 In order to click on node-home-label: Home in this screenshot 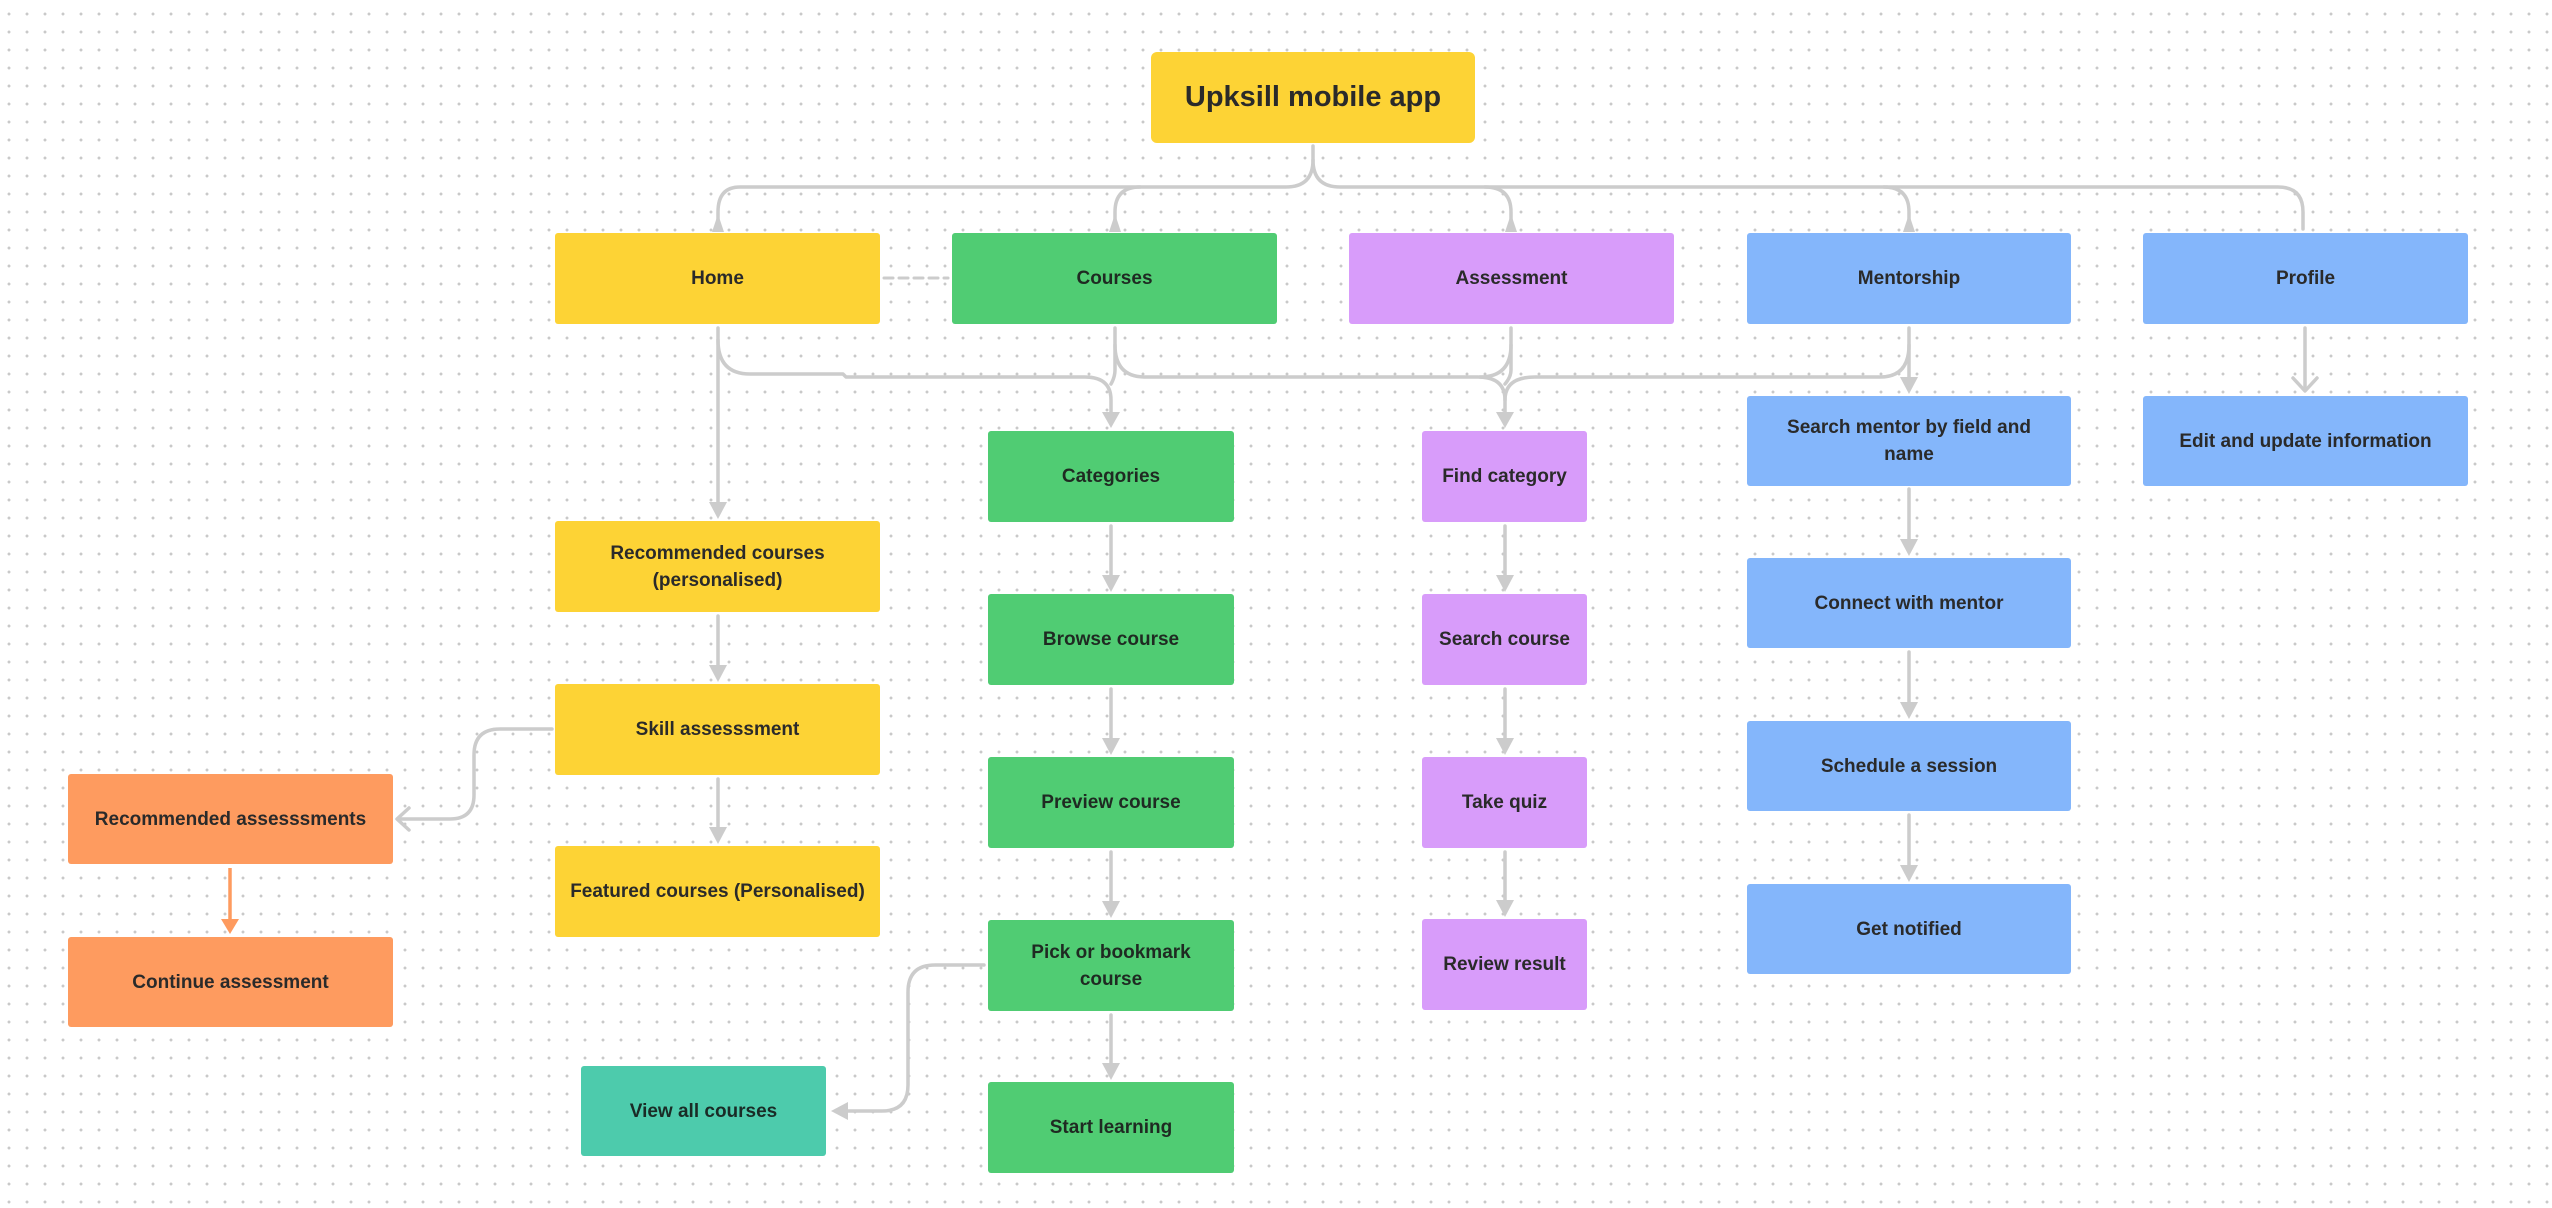, I will do `click(717, 278)`.